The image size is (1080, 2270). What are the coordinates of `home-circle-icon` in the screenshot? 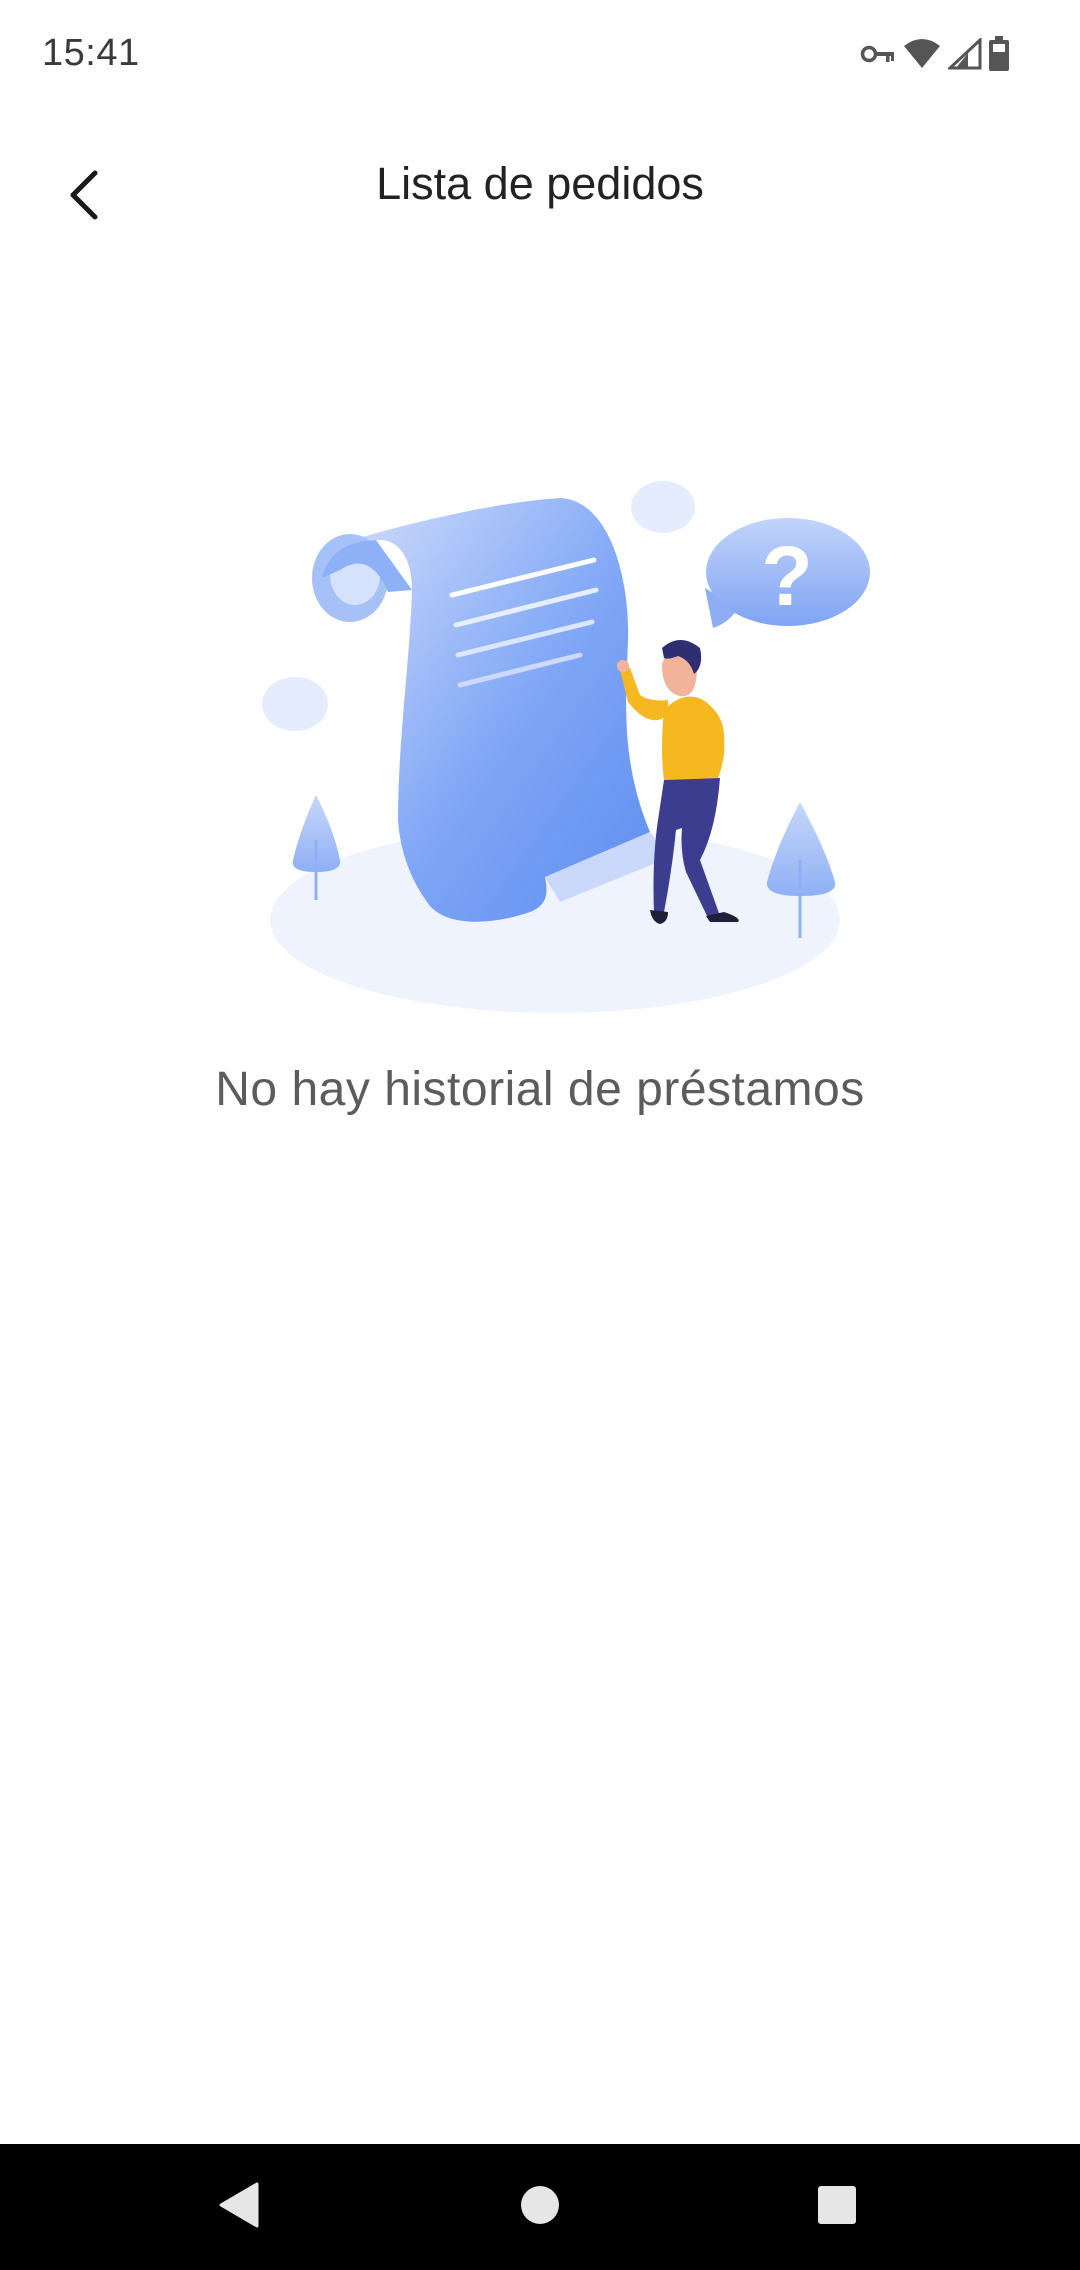 It's located at (540, 2207).